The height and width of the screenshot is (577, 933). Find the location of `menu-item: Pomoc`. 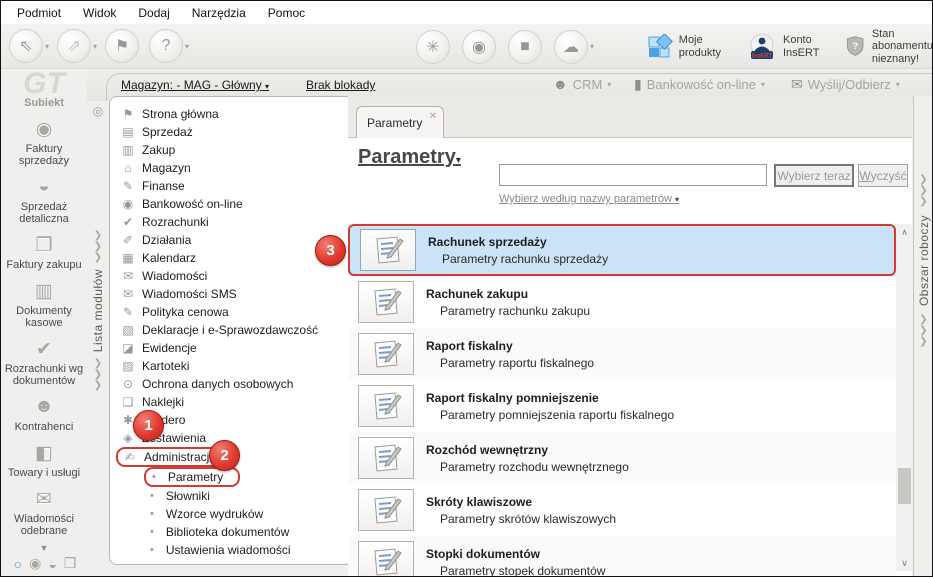

menu-item: Pomoc is located at coordinates (286, 13).